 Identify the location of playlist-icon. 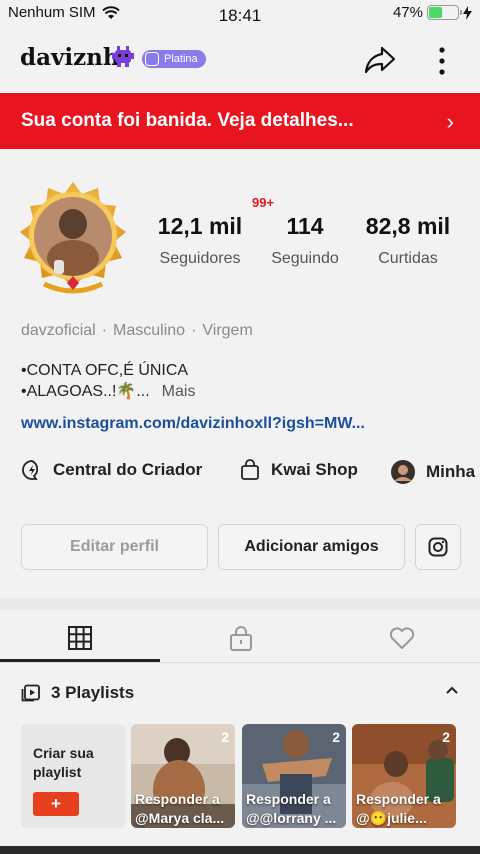
(30, 693).